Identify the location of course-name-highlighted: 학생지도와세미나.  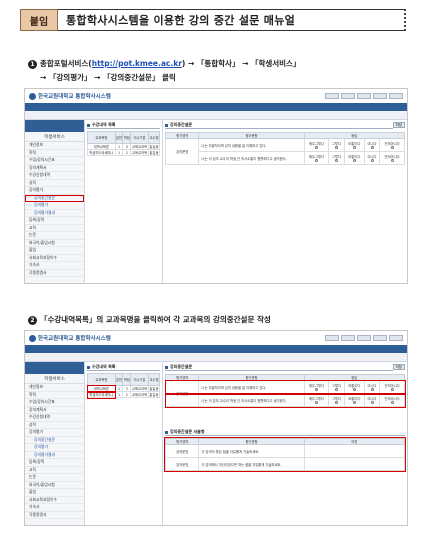
(101, 394).